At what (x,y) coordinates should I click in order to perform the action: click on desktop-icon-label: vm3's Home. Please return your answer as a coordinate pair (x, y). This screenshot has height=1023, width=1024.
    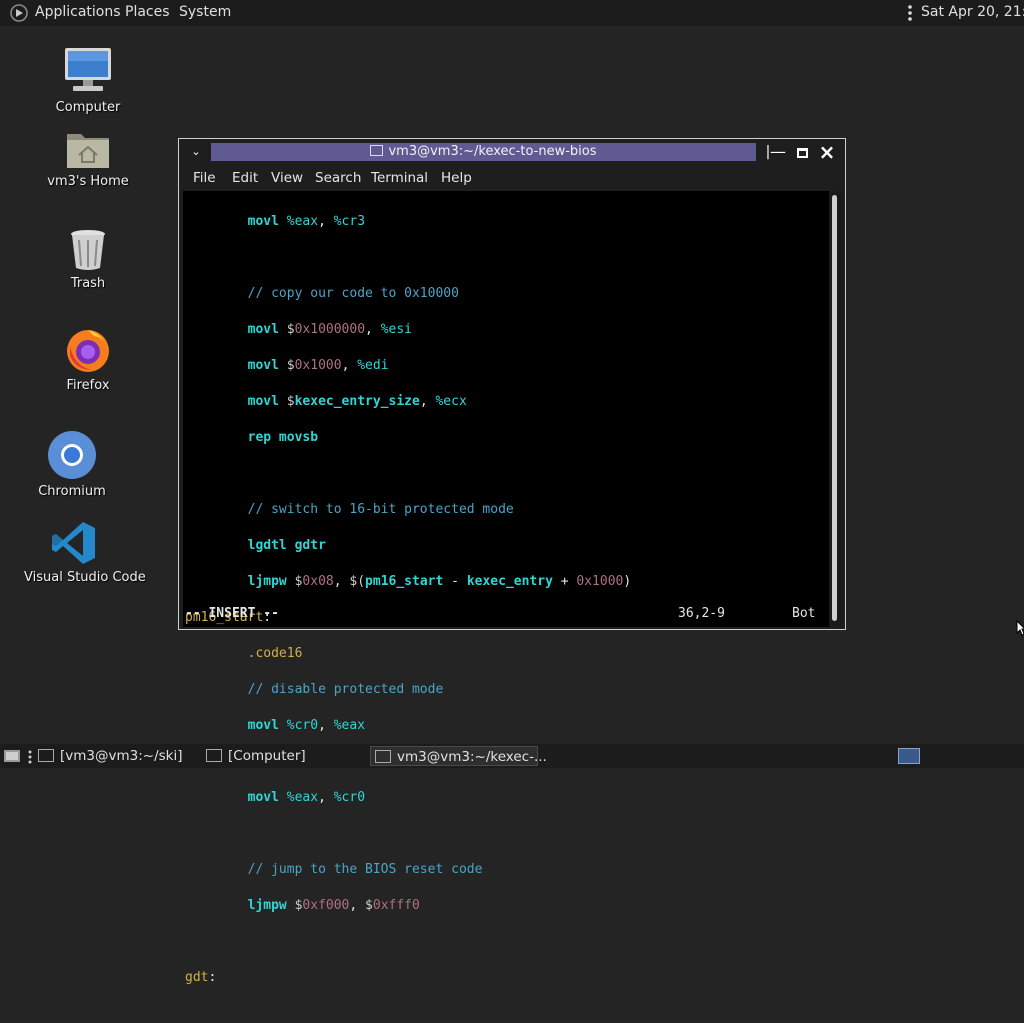
    Looking at the image, I should click on (88, 181).